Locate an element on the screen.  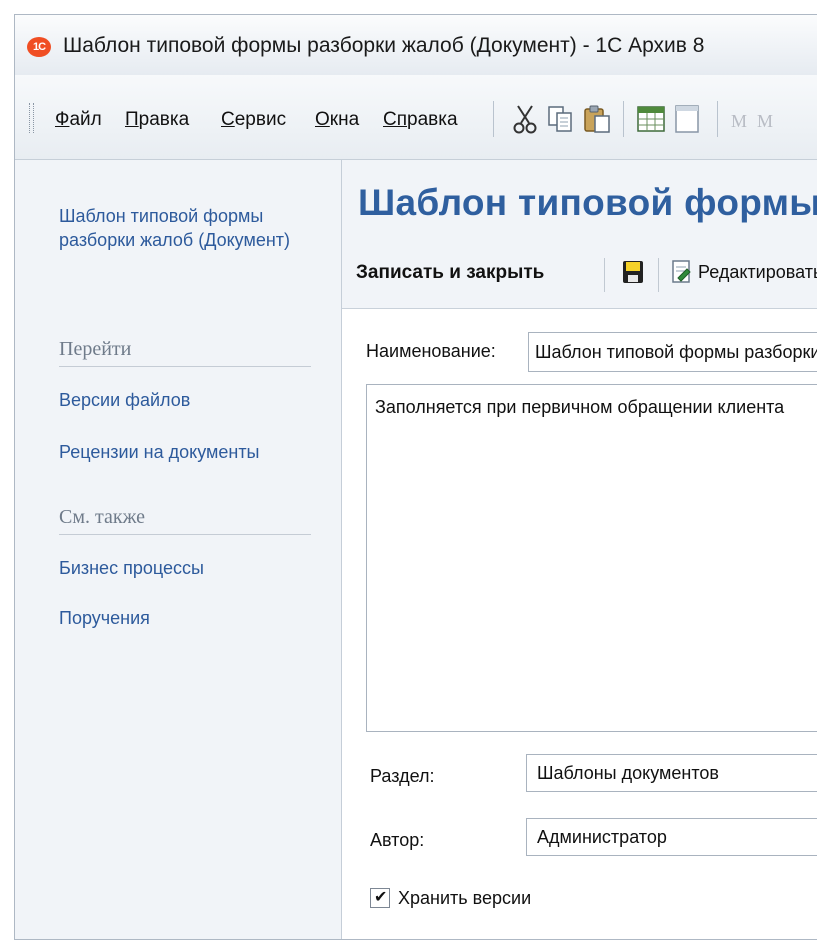
copy-icon is located at coordinates (561, 119).